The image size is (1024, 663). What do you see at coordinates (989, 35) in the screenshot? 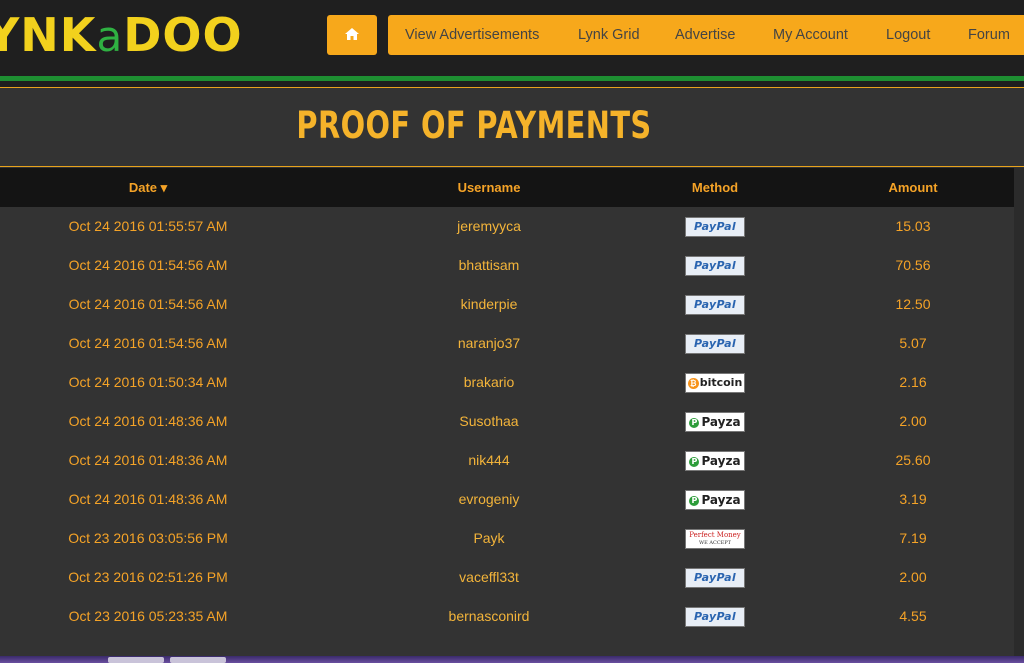
I see `nav-forum: Forum` at bounding box center [989, 35].